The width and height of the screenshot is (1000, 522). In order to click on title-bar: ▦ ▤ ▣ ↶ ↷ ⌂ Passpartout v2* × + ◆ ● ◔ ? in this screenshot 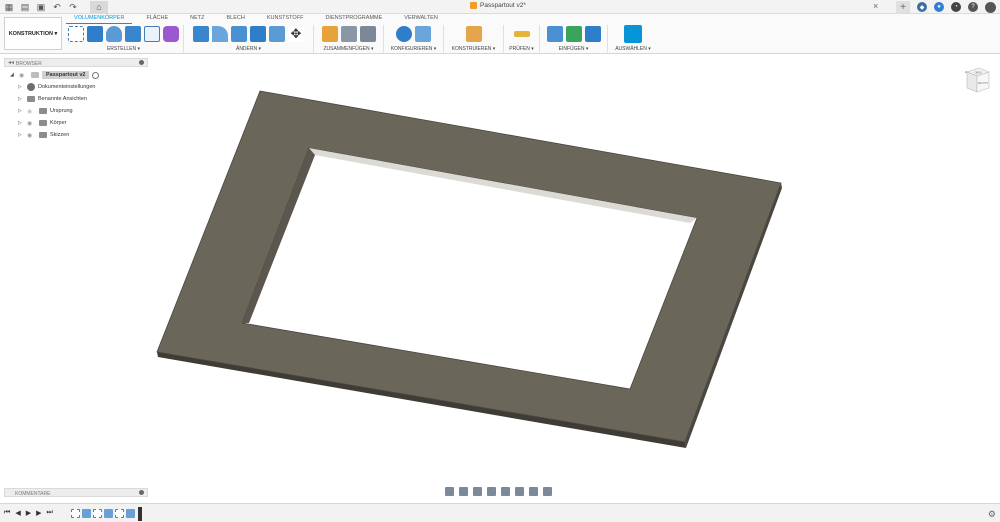, I will do `click(500, 7)`.